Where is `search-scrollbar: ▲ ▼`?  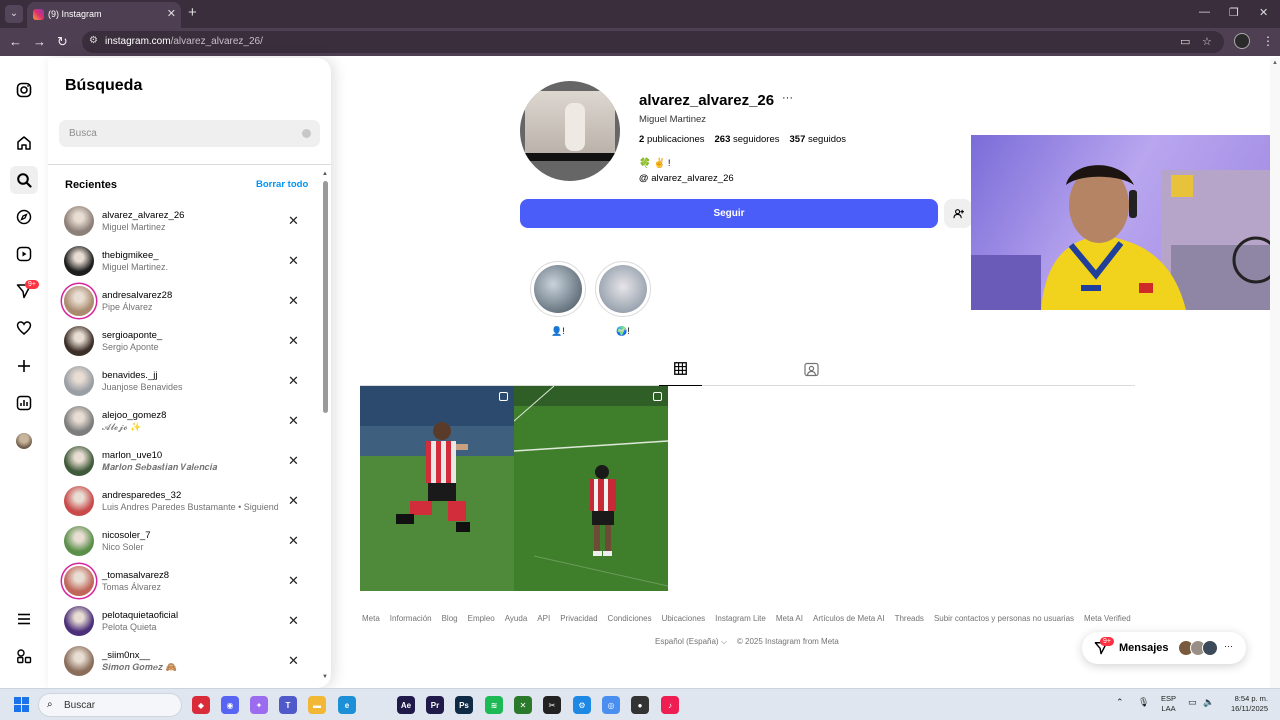 search-scrollbar: ▲ ▼ is located at coordinates (325, 431).